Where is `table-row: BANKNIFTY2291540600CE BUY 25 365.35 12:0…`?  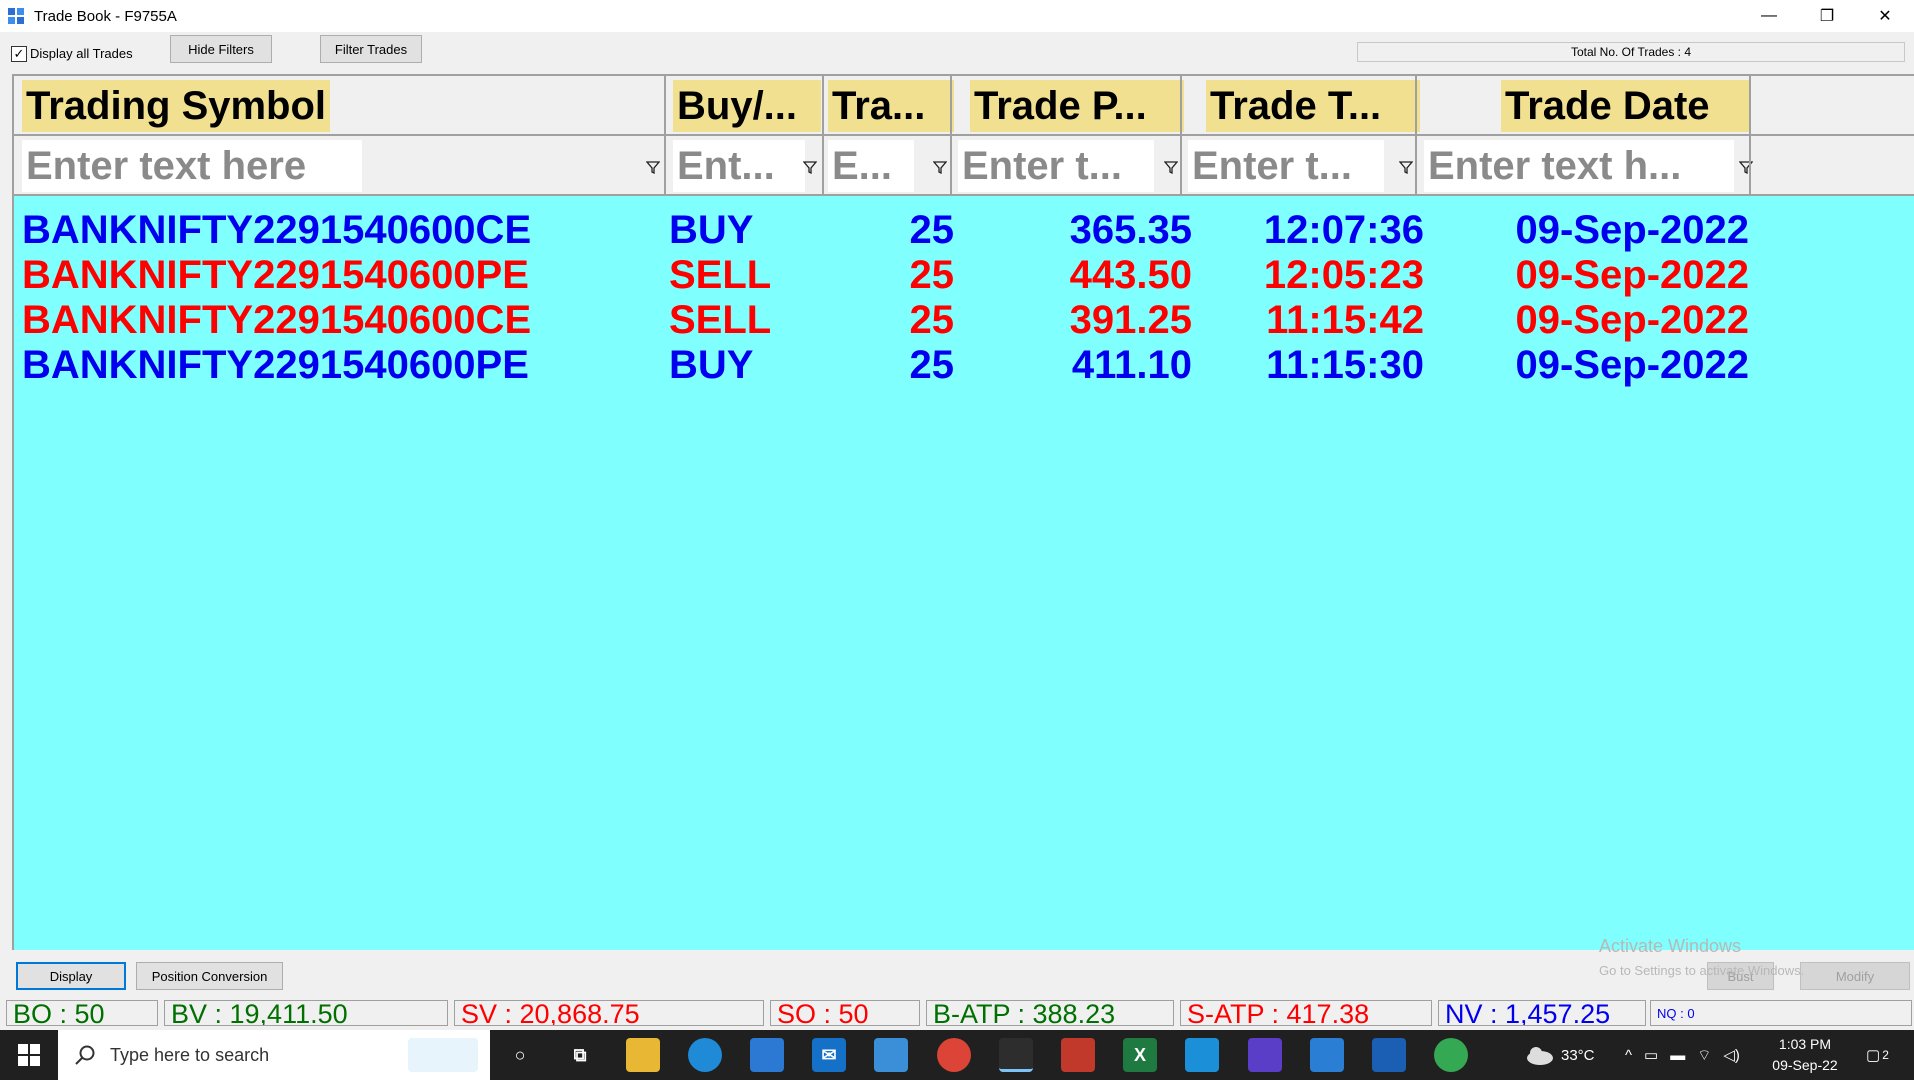
table-row: BANKNIFTY2291540600CE BUY 25 365.35 12:0… is located at coordinates (964, 230).